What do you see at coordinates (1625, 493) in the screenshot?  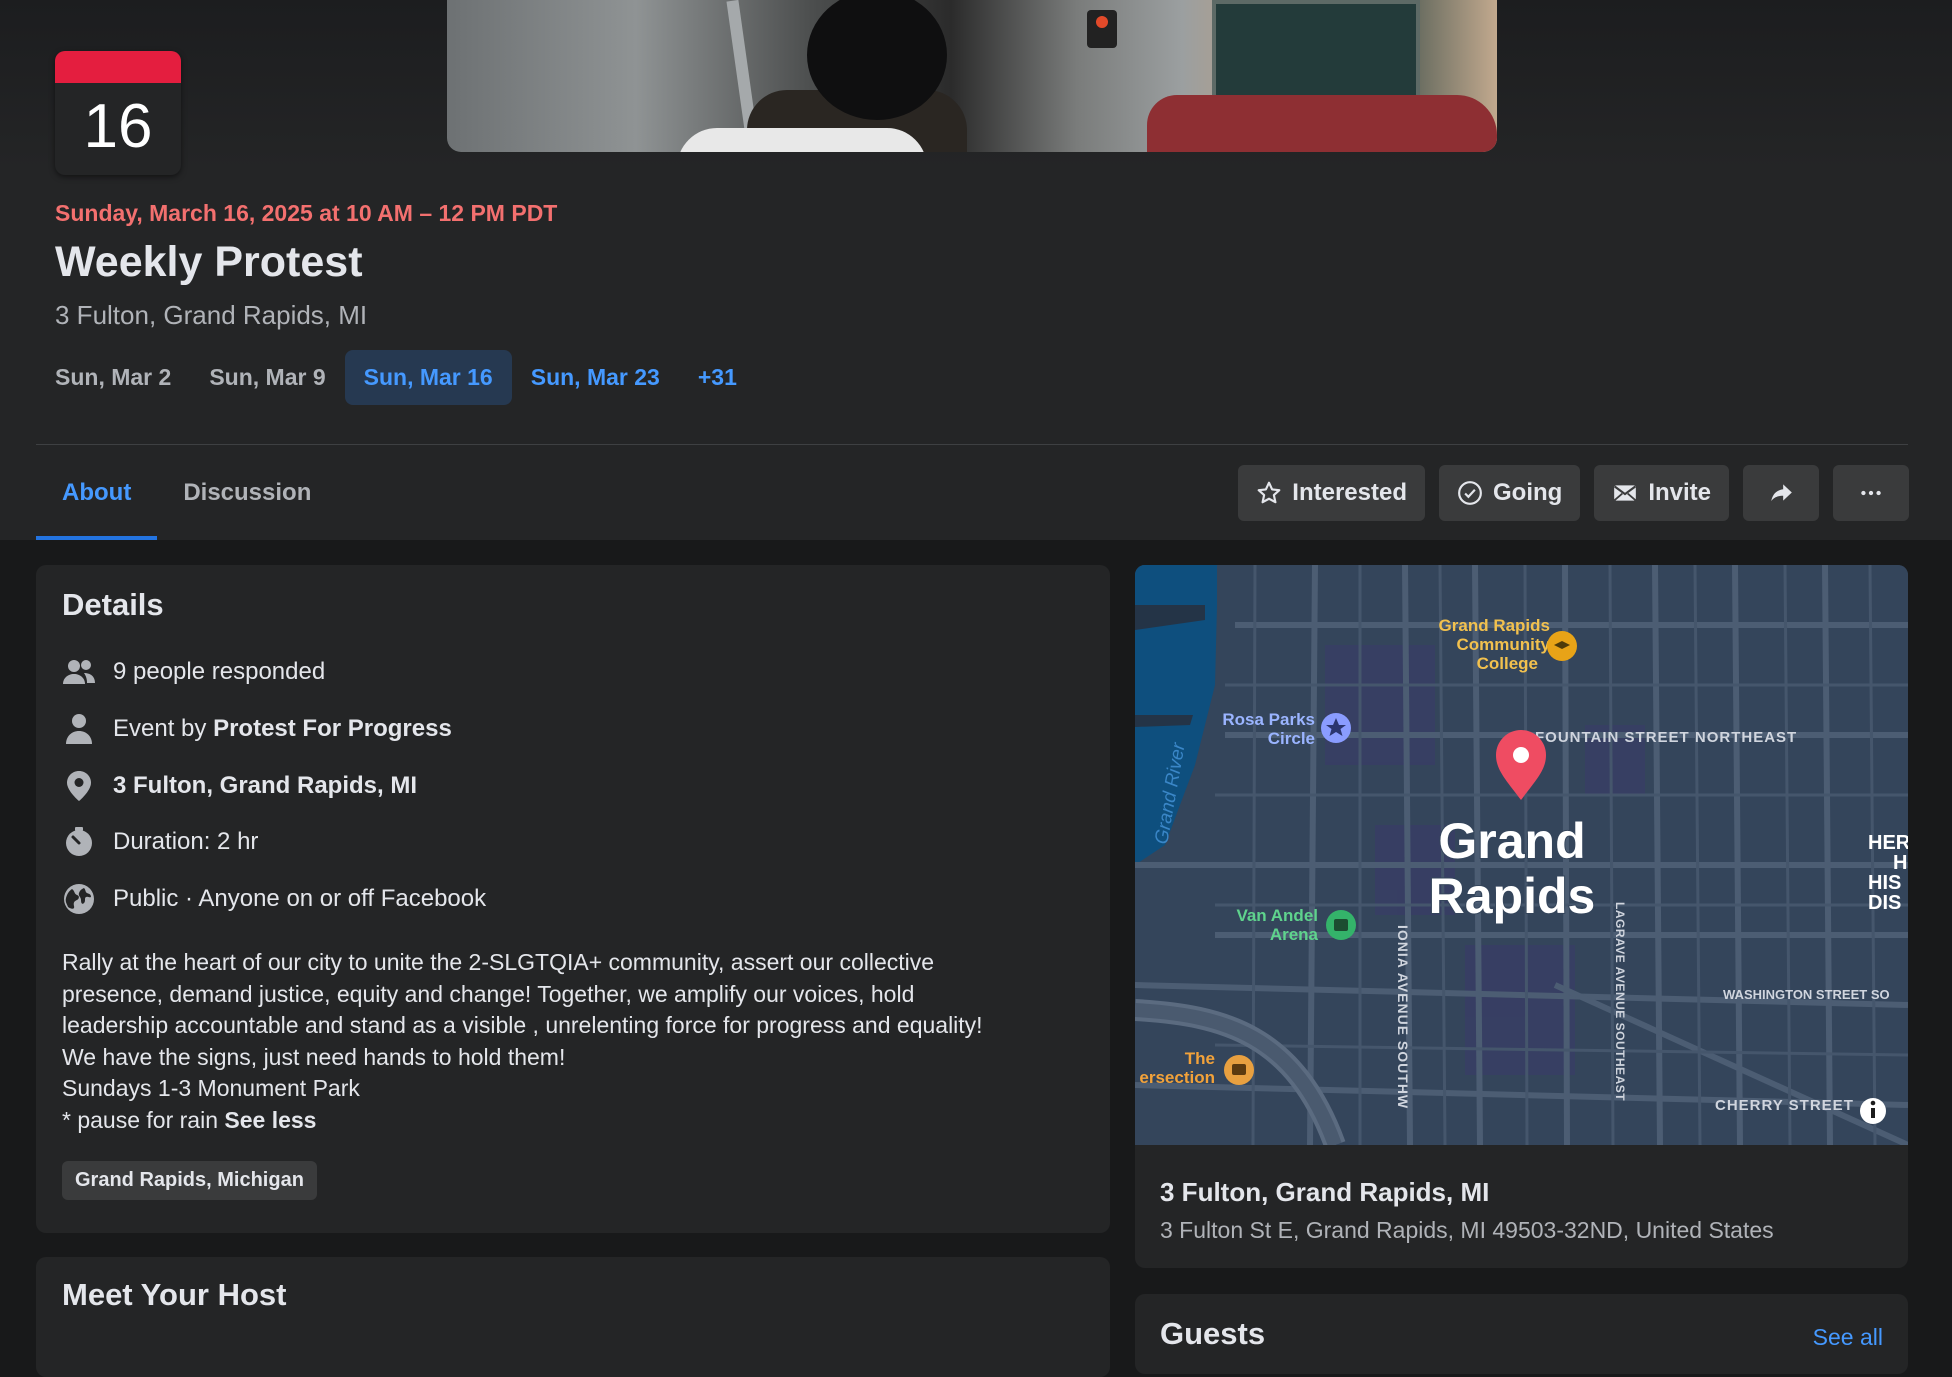 I see `envelope-icon` at bounding box center [1625, 493].